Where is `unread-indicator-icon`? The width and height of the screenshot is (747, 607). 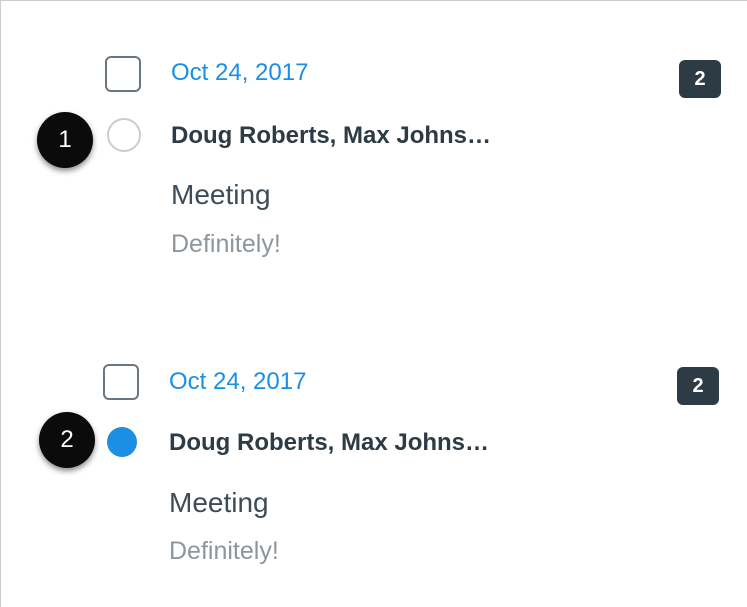 unread-indicator-icon is located at coordinates (122, 442).